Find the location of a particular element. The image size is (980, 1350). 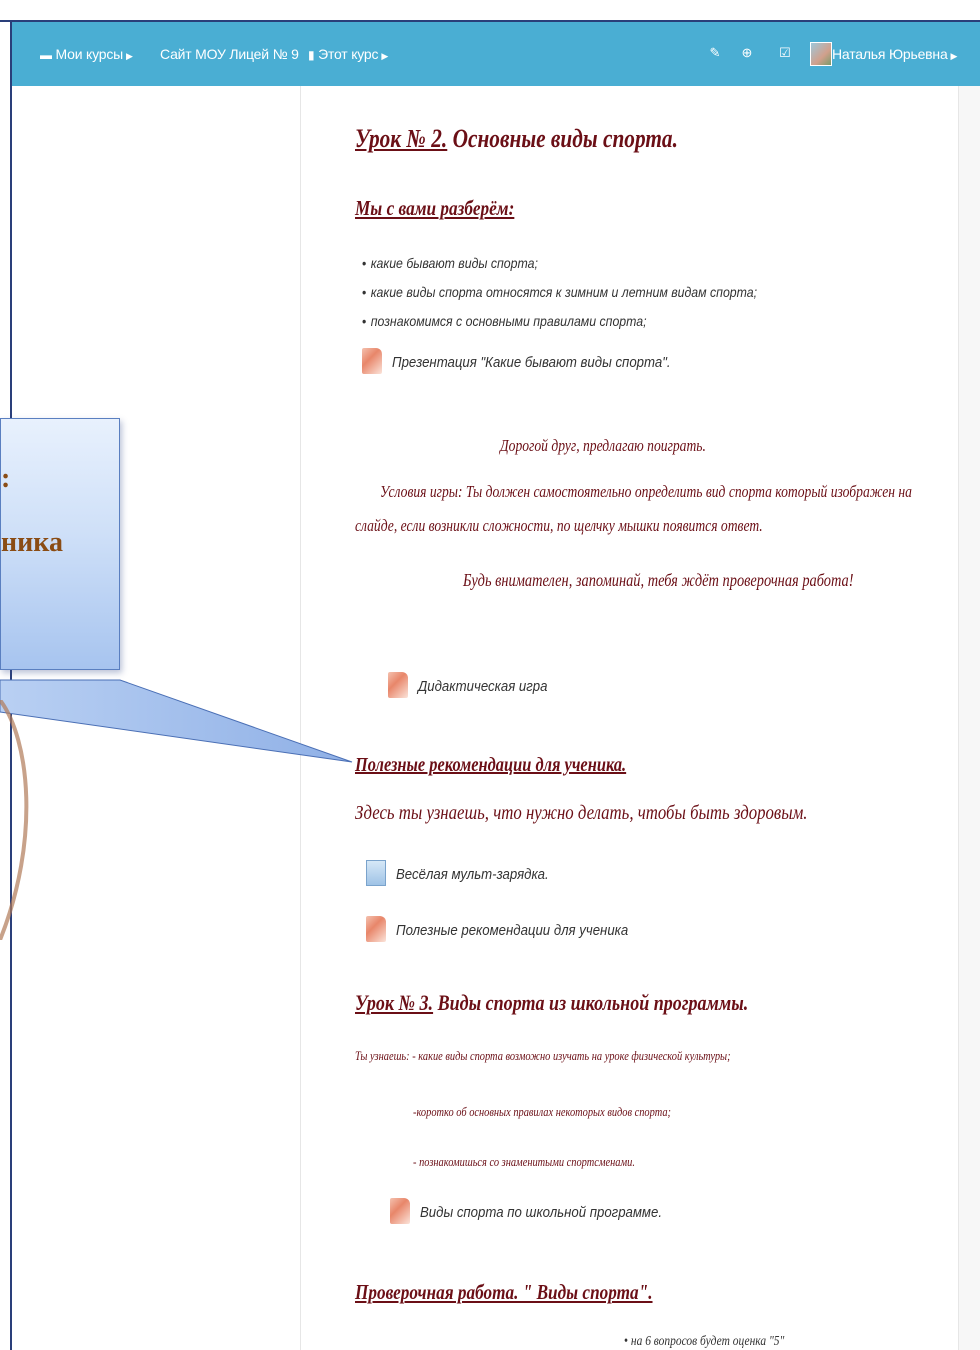

exercise-label: Весёлая мульт-зарядка. is located at coordinates (472, 874).